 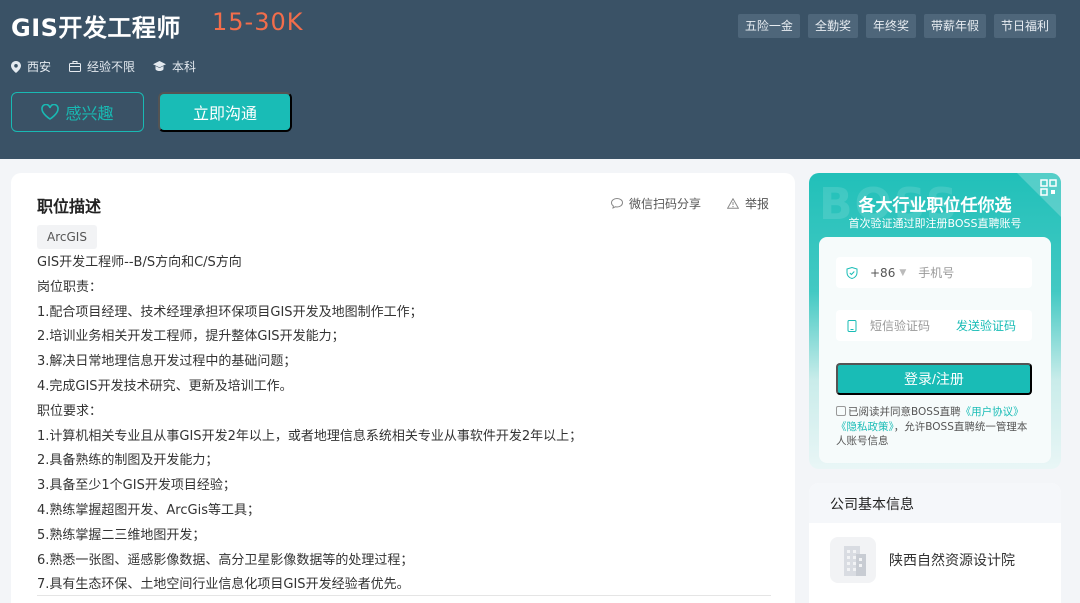 What do you see at coordinates (111, 67) in the screenshot?
I see `experience-text: 经验不限` at bounding box center [111, 67].